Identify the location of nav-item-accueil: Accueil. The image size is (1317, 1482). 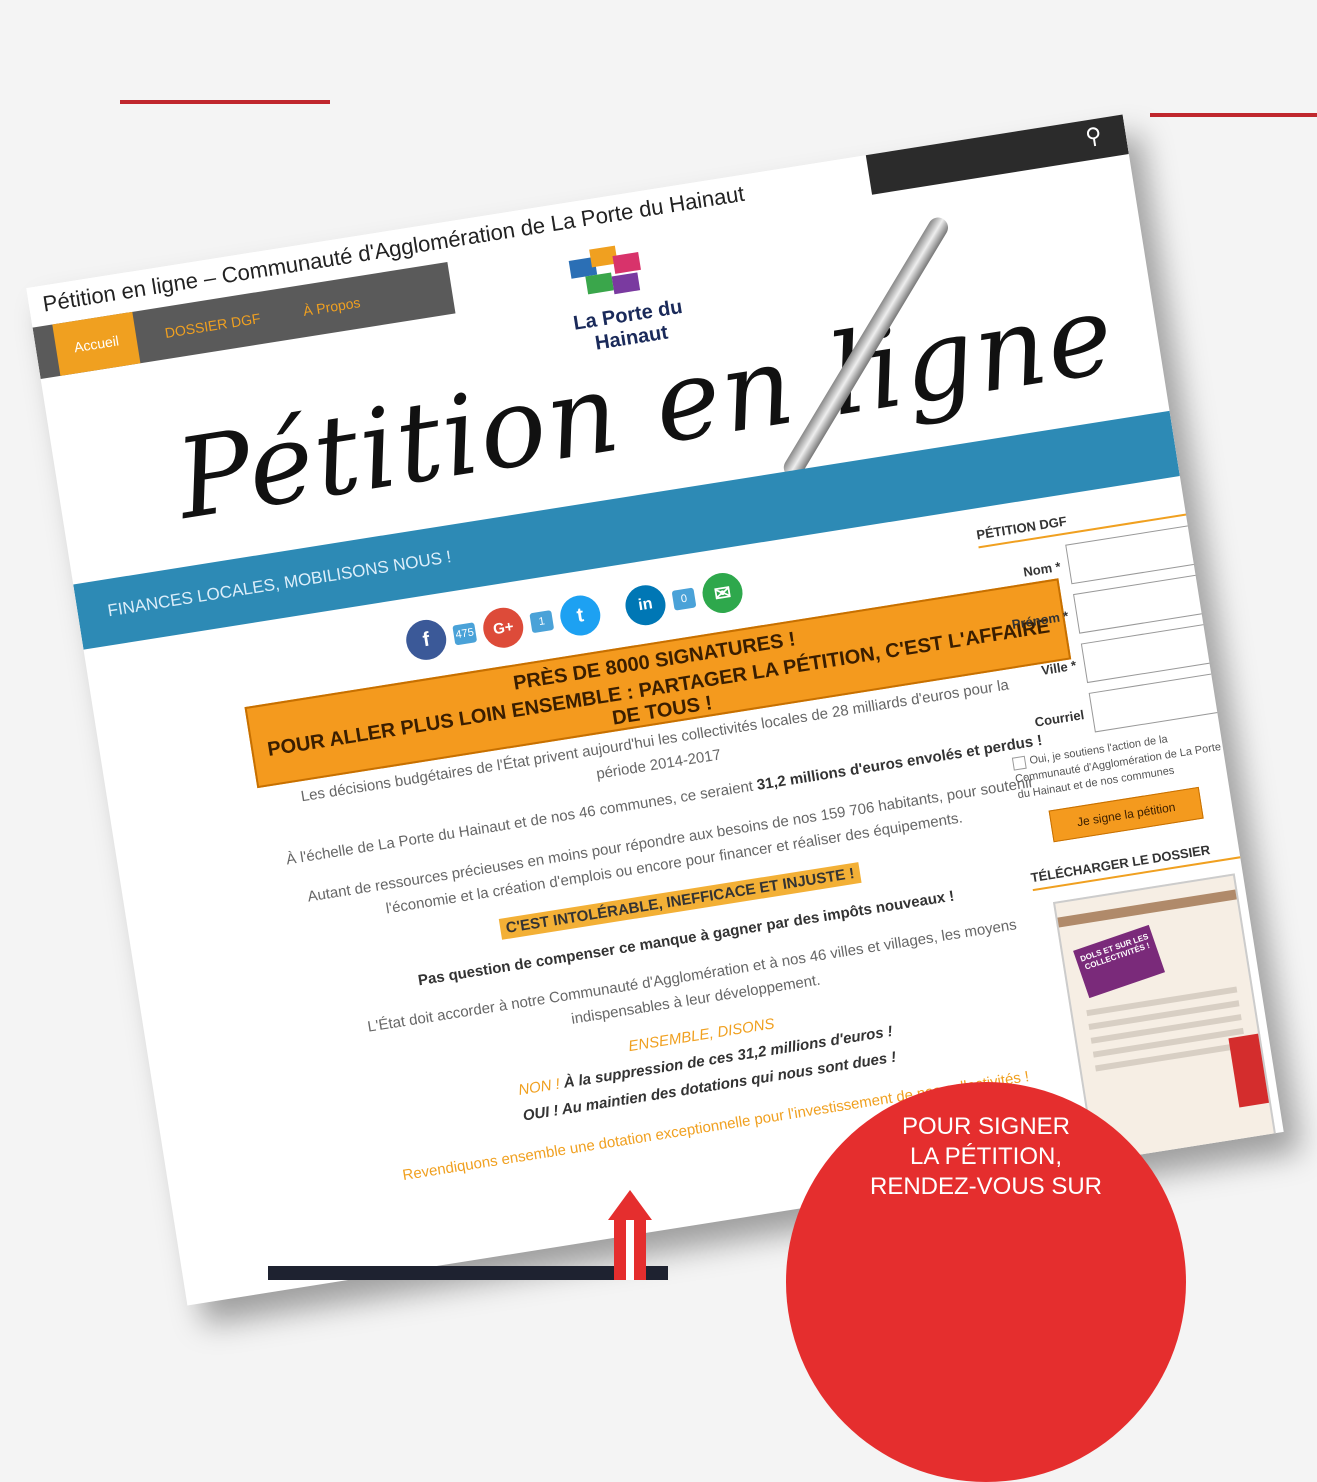
(96, 343).